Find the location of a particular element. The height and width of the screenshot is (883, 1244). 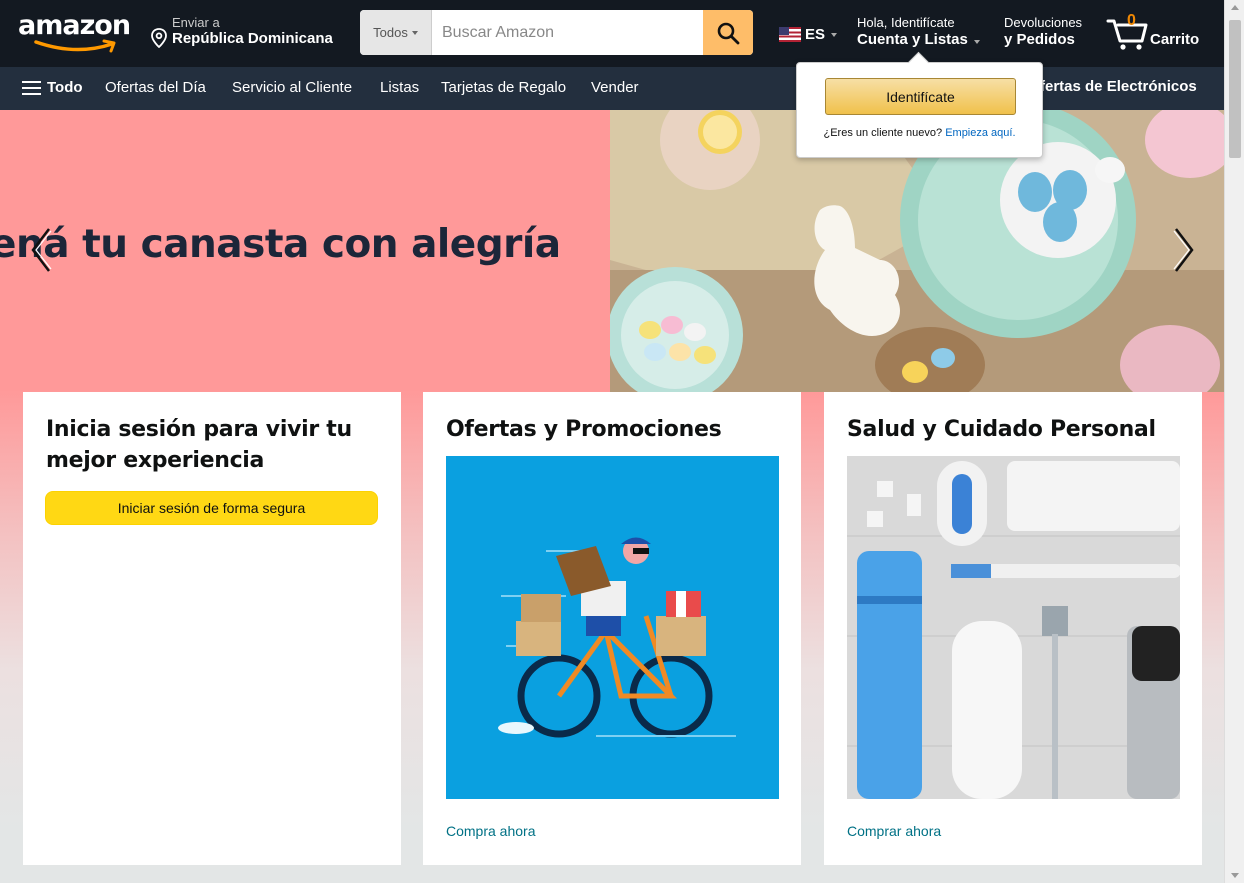

deliver-location: República Dominicana is located at coordinates (252, 38).